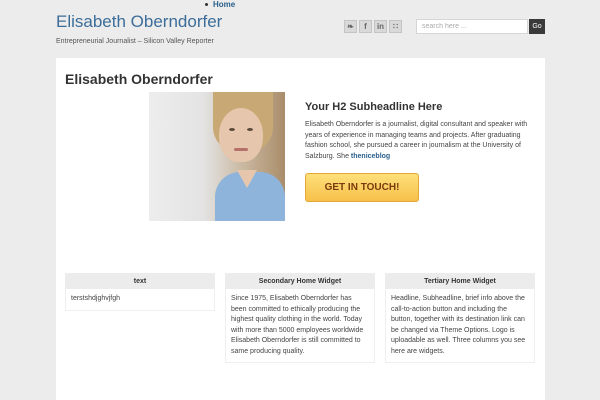  Describe the element at coordinates (370, 156) in the screenshot. I see `bio-link: theniceblog` at that location.